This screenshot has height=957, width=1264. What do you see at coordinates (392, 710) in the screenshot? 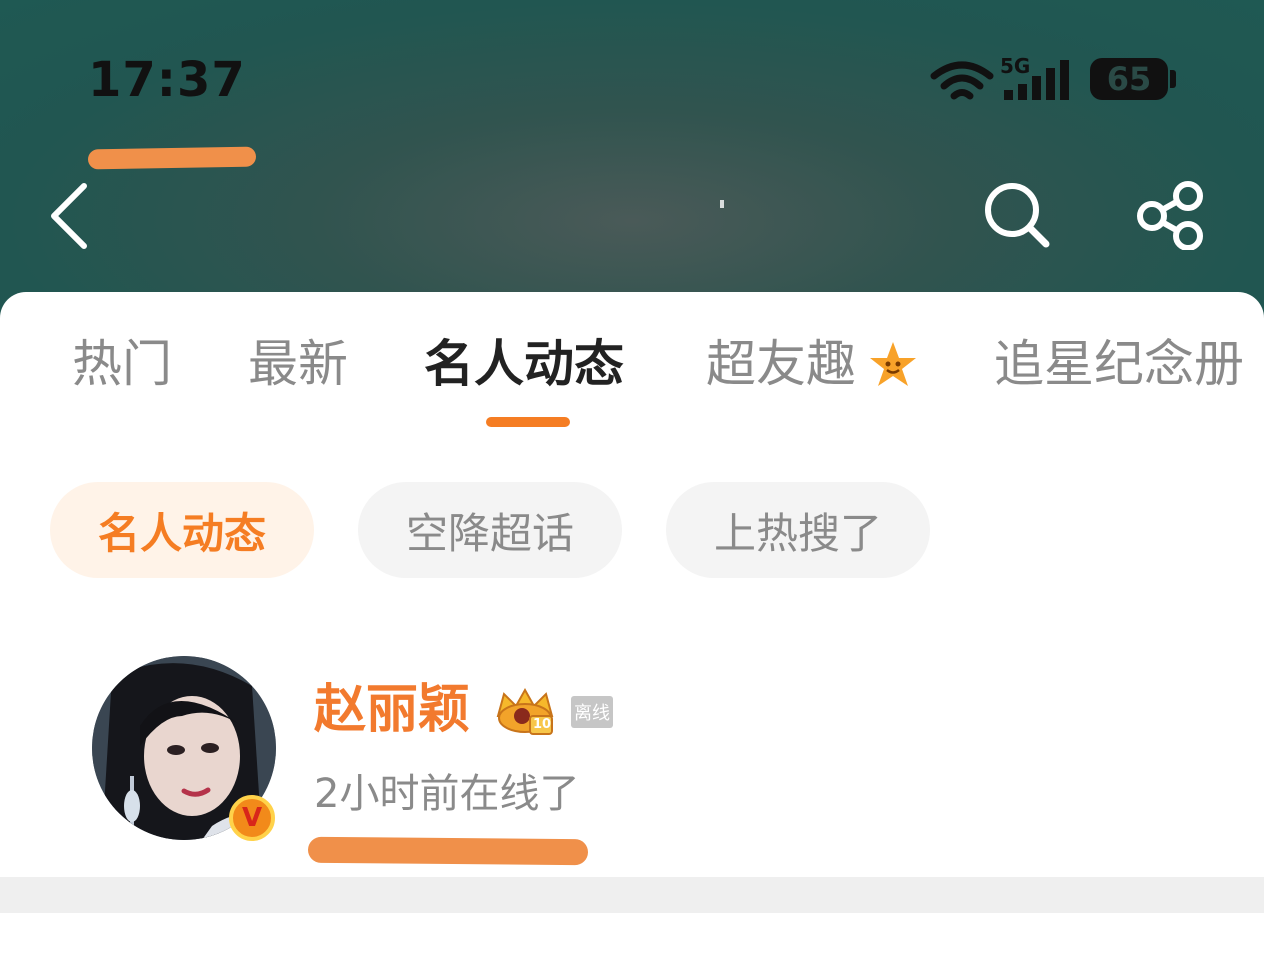
I see `user-name: 赵丽颖` at bounding box center [392, 710].